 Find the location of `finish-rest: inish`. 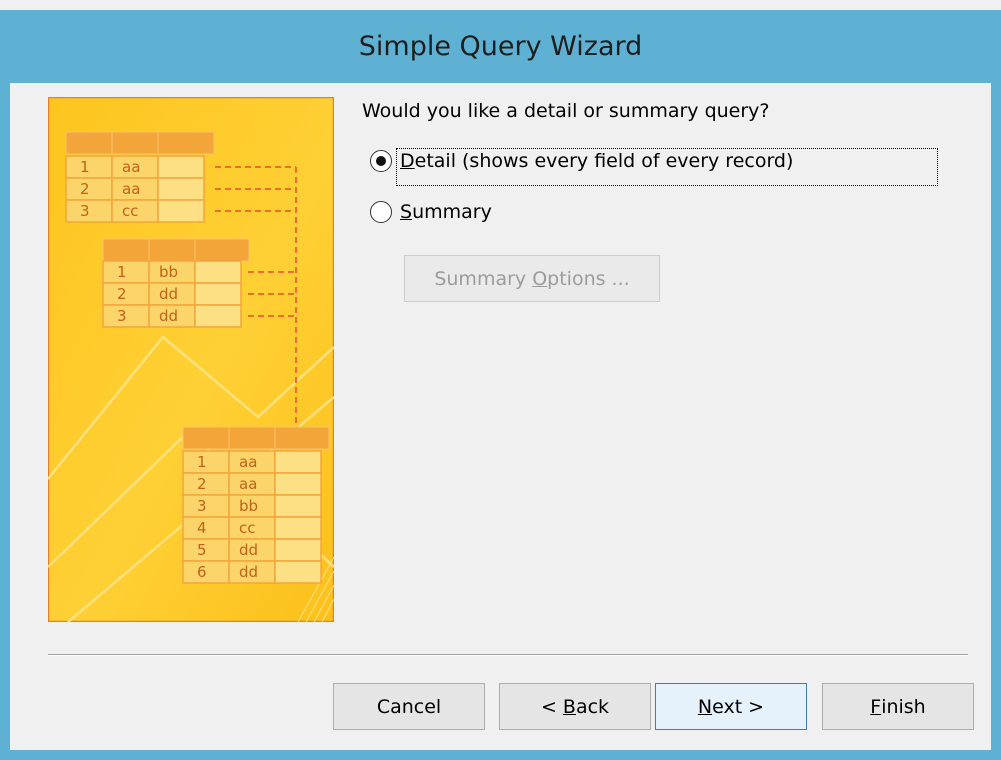

finish-rest: inish is located at coordinates (903, 706).